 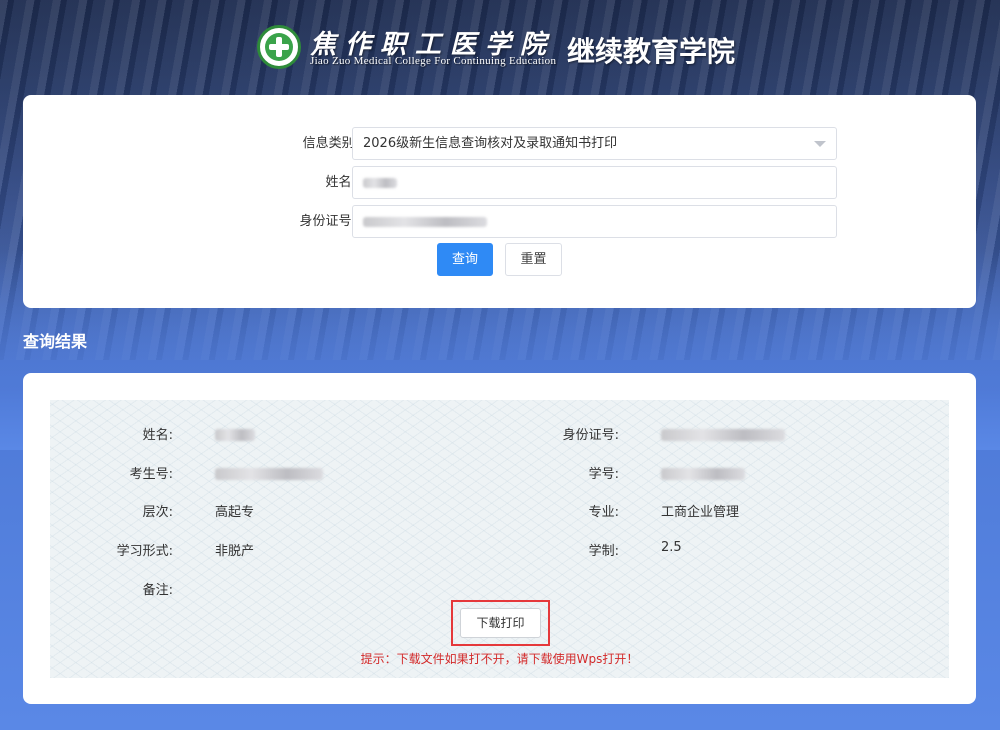 What do you see at coordinates (235, 434) in the screenshot?
I see `result-name-value-redacted` at bounding box center [235, 434].